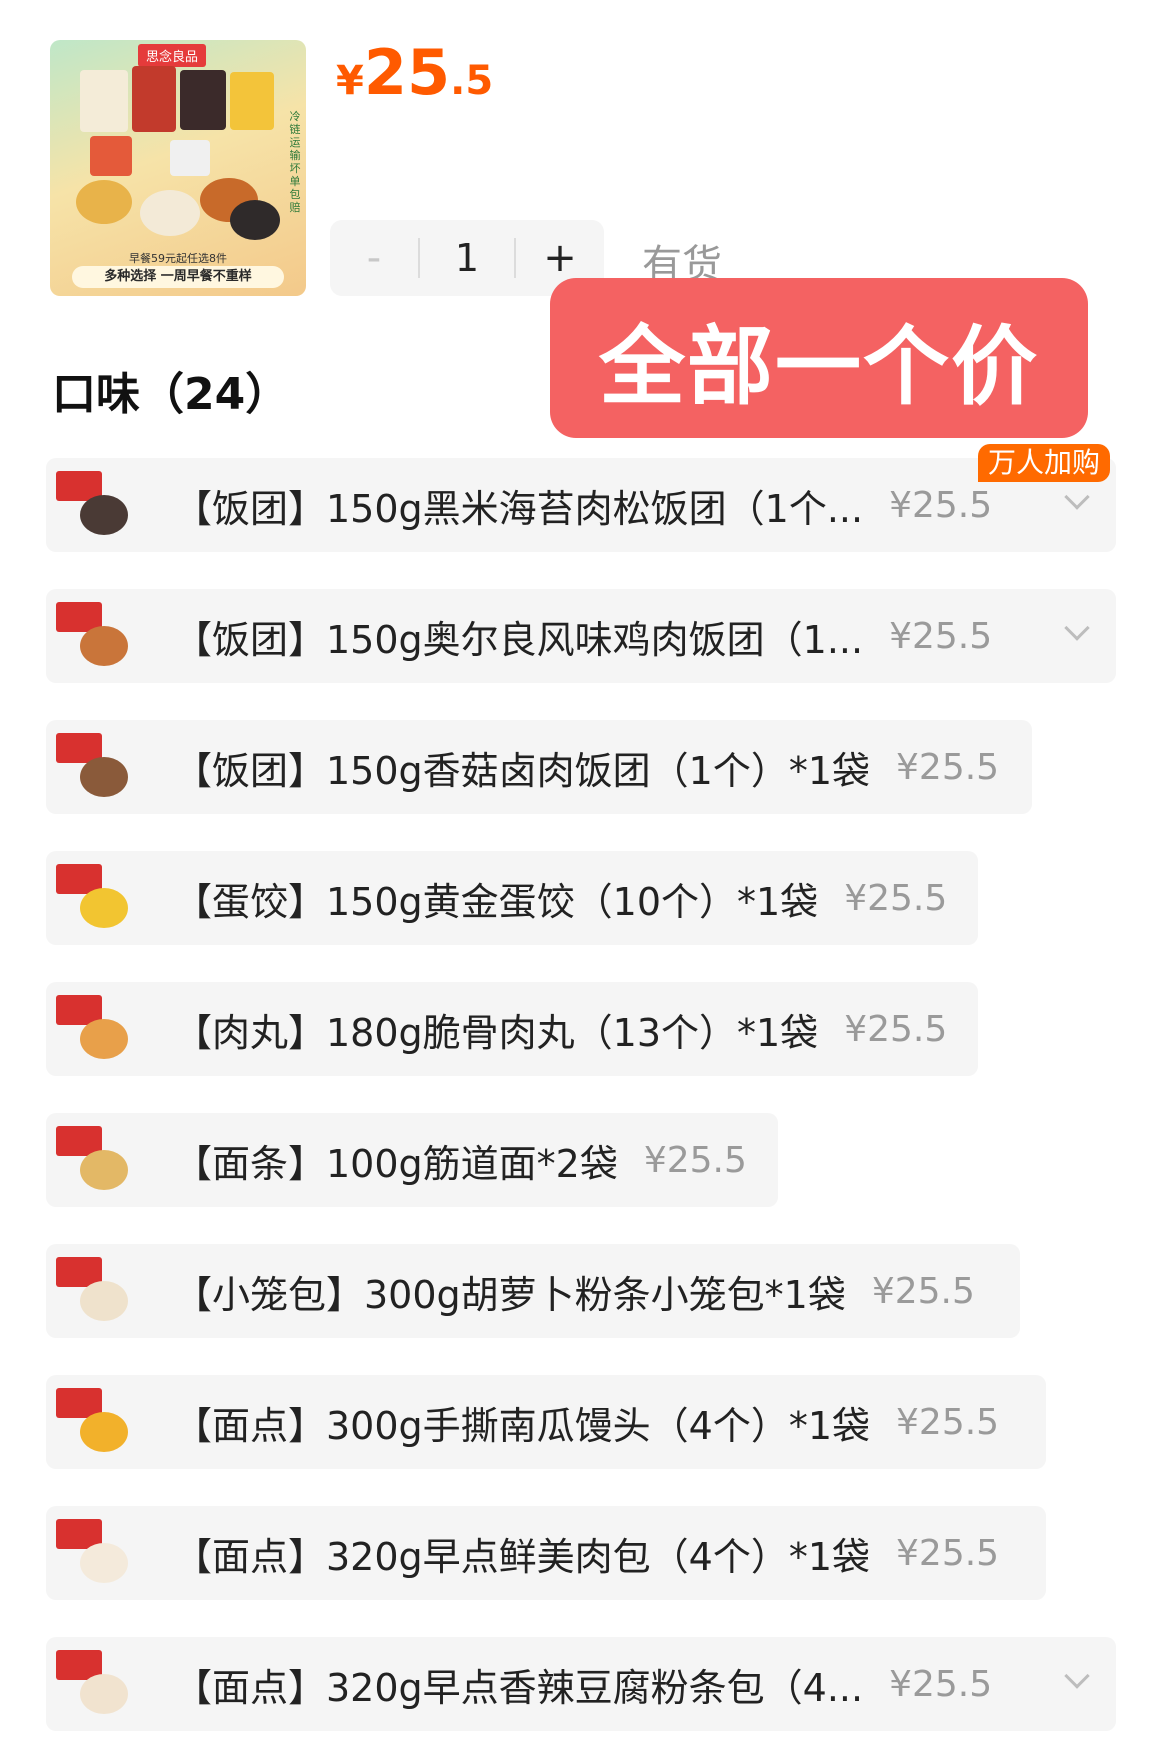  What do you see at coordinates (374, 258) in the screenshot?
I see `decrease-quantity-button: -` at bounding box center [374, 258].